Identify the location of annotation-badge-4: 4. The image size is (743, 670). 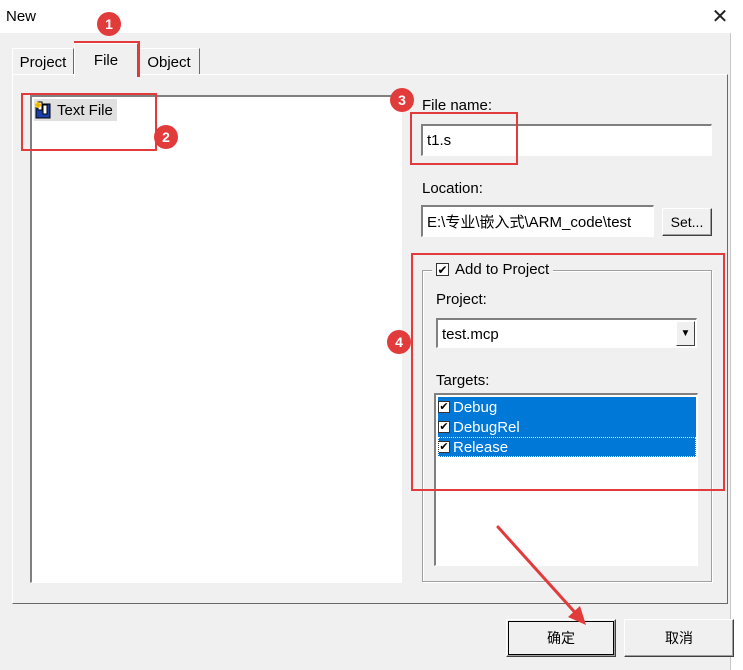
(399, 342).